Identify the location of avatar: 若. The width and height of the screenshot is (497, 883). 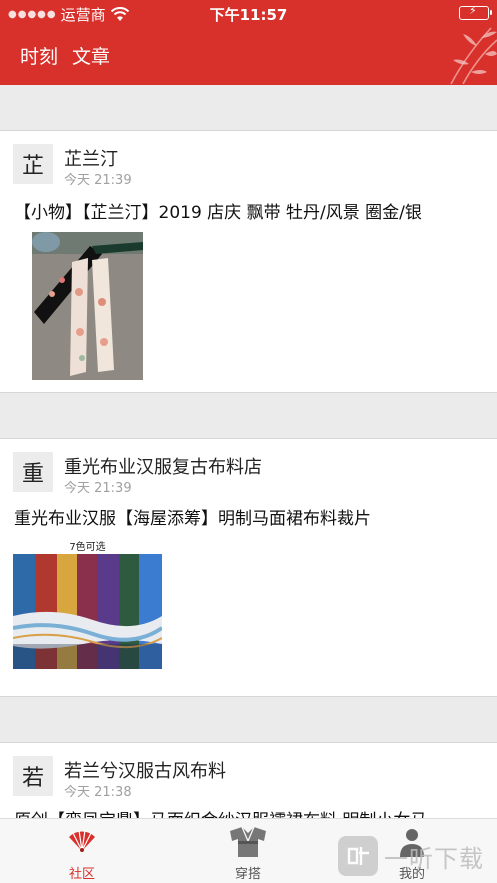
(33, 776).